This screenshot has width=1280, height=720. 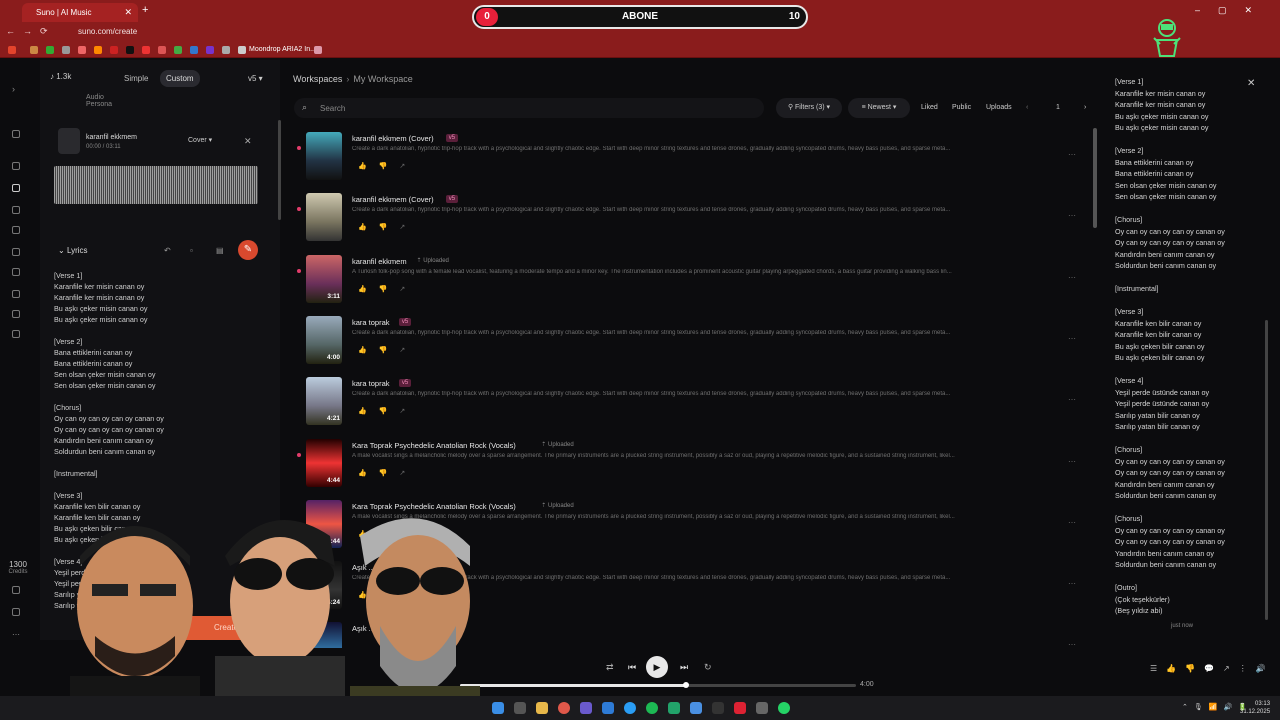 I want to click on uploads-filter: Uploads, so click(x=999, y=107).